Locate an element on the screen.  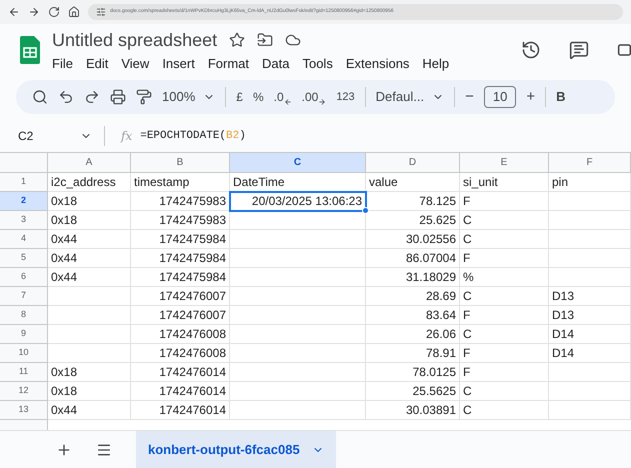
sheets-logo-icon is located at coordinates (30, 50).